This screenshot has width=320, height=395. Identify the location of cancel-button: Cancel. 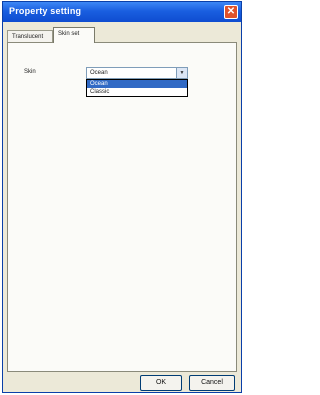
(212, 383).